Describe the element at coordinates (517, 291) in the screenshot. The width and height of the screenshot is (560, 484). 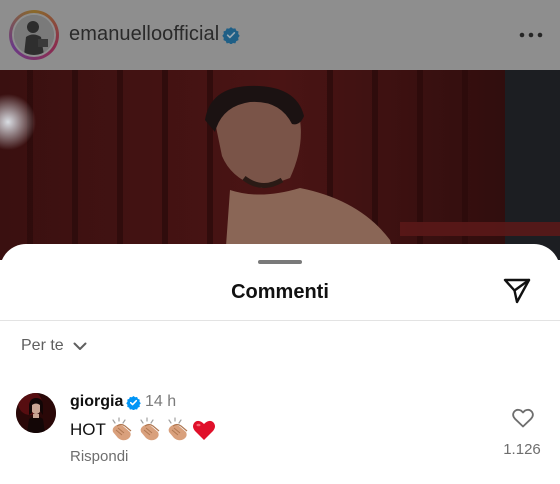
I see `share-send-icon` at that location.